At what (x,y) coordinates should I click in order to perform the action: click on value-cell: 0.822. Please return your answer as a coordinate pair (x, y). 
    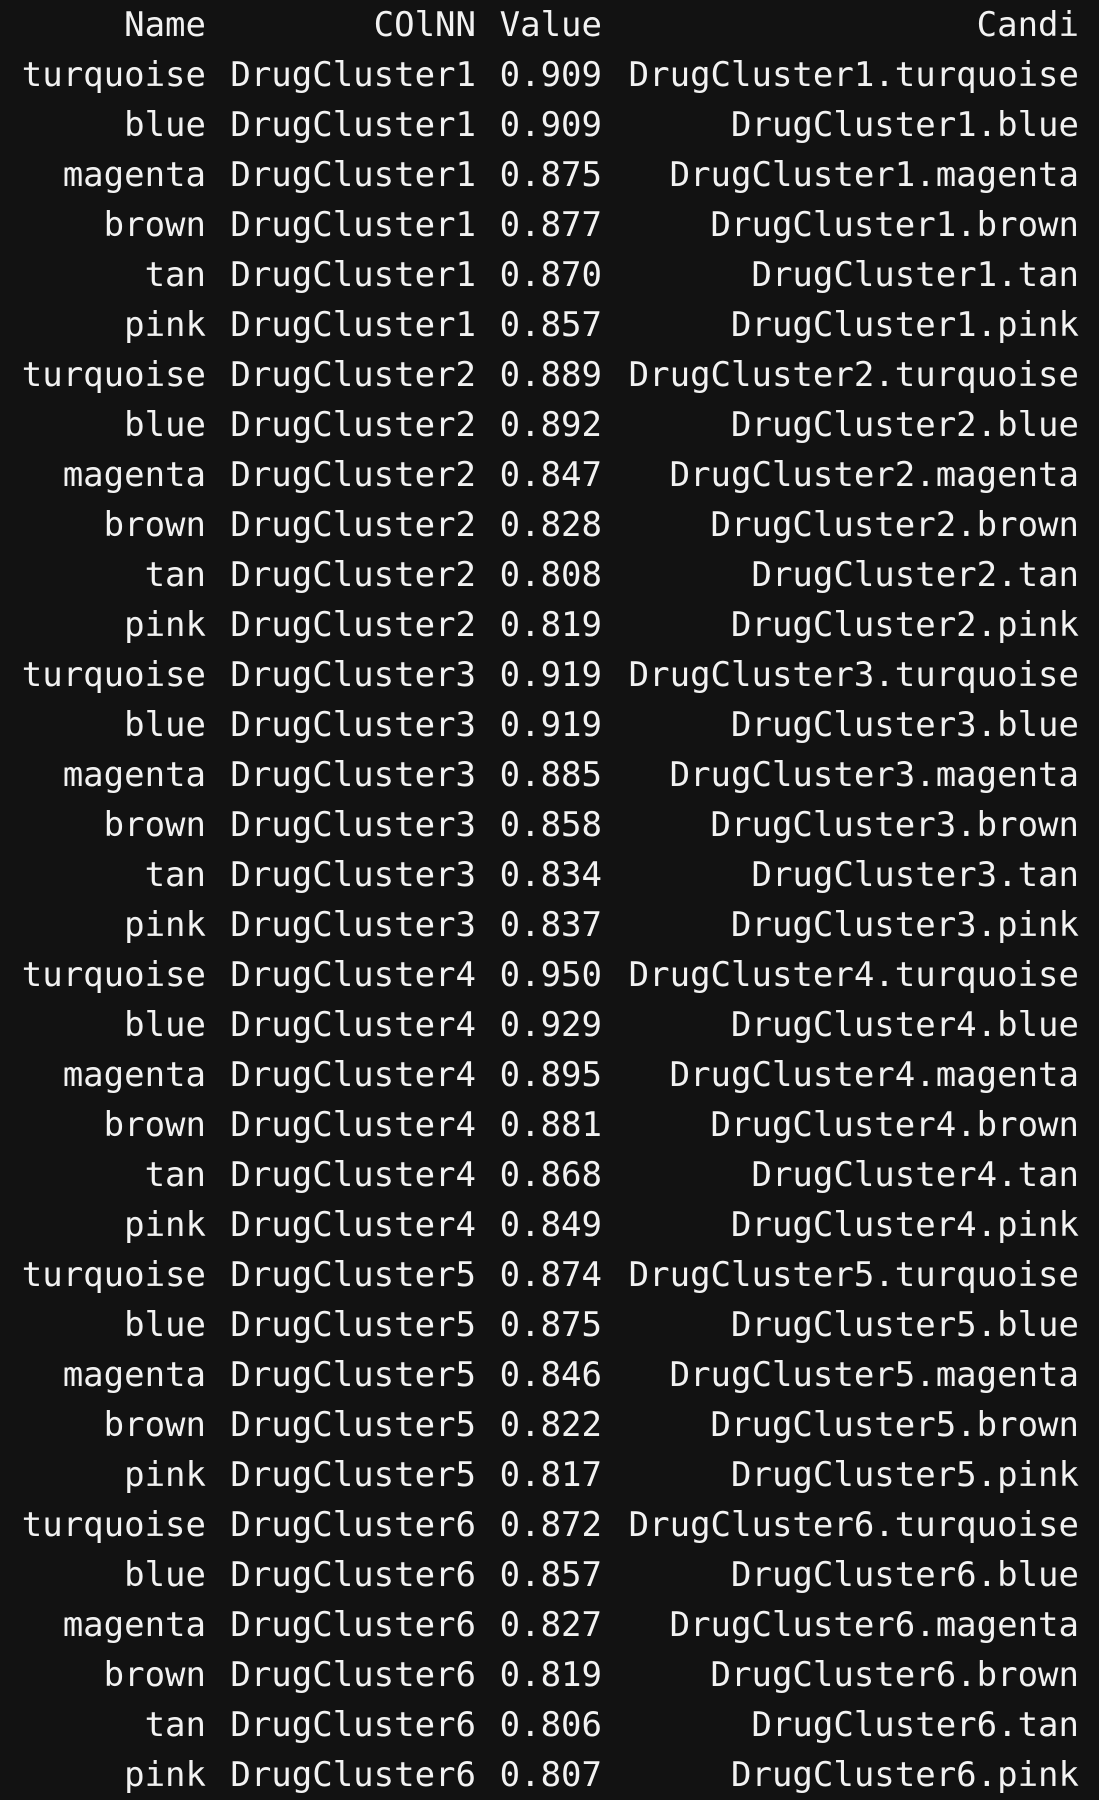
    Looking at the image, I should click on (550, 1425).